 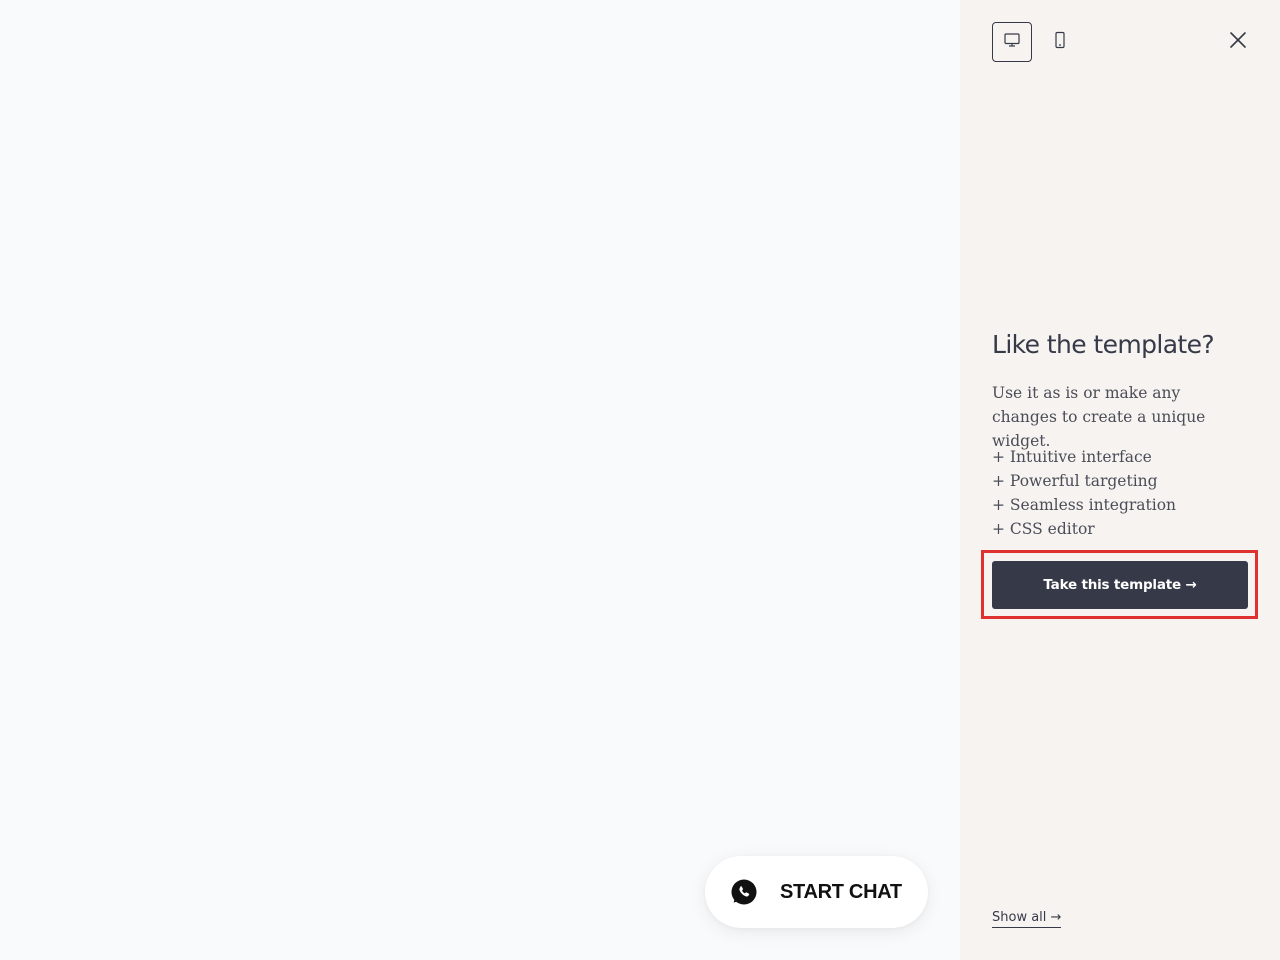 I want to click on mobile-view-button, so click(x=1060, y=42).